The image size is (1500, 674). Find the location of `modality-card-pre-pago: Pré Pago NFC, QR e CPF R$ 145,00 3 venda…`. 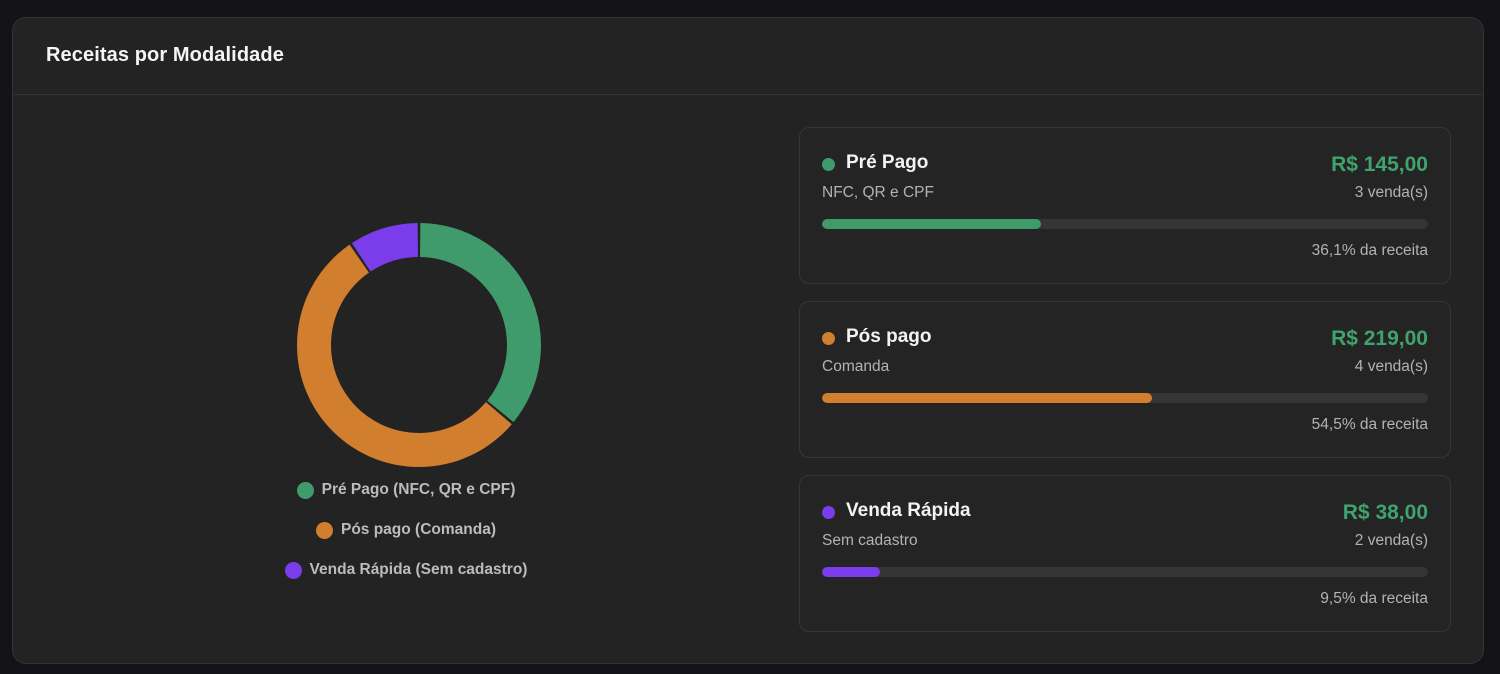

modality-card-pre-pago: Pré Pago NFC, QR e CPF R$ 145,00 3 venda… is located at coordinates (1125, 205).